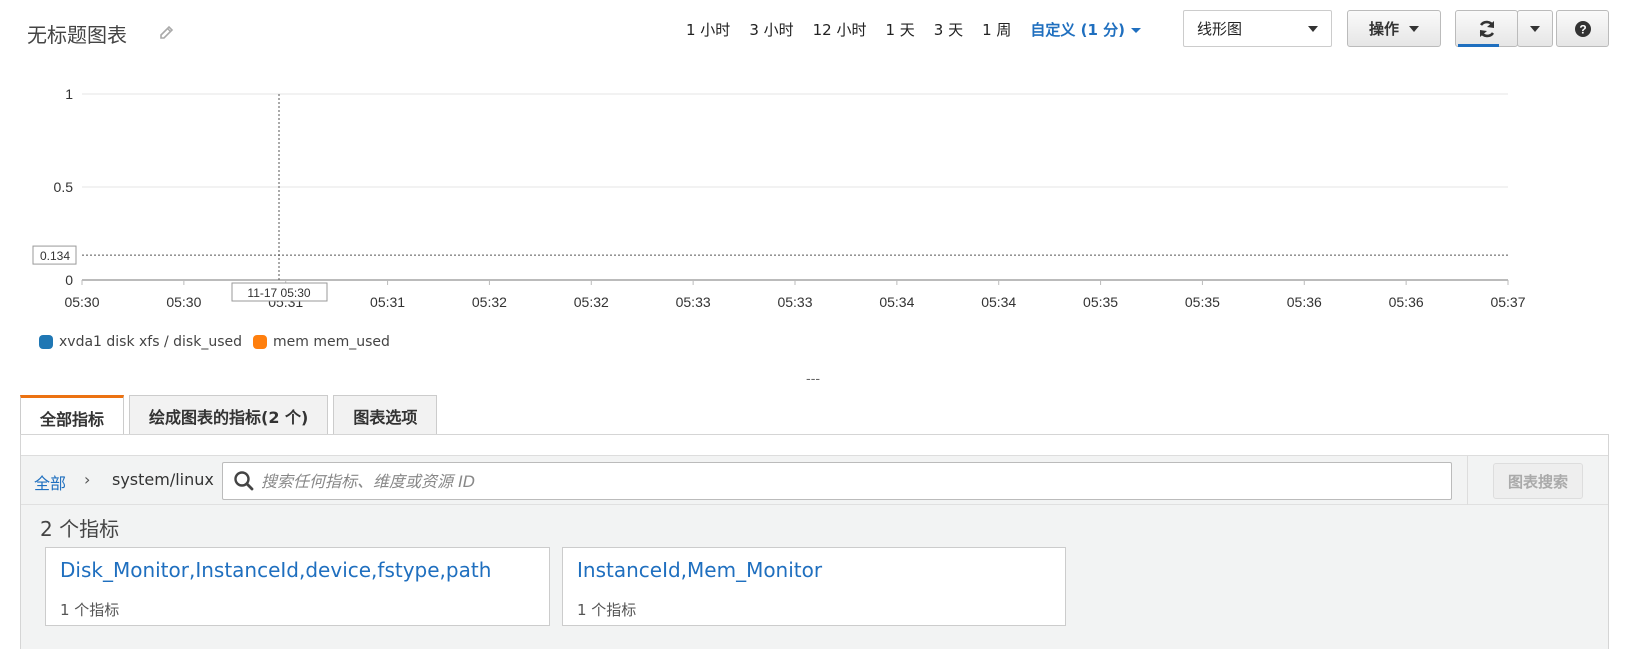  I want to click on tab-graph-options: 图表选项, so click(385, 415).